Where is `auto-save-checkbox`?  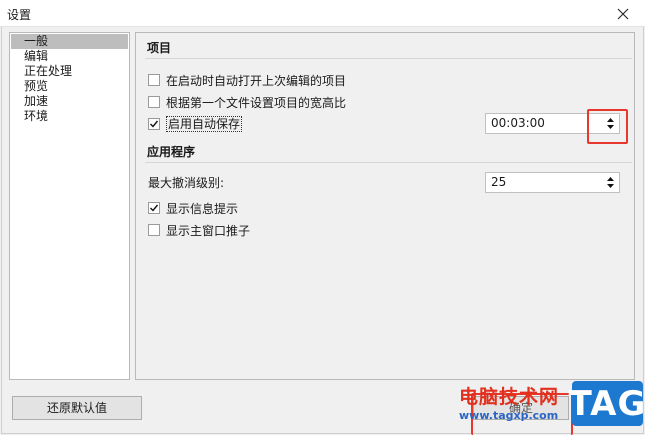
auto-save-checkbox is located at coordinates (154, 124).